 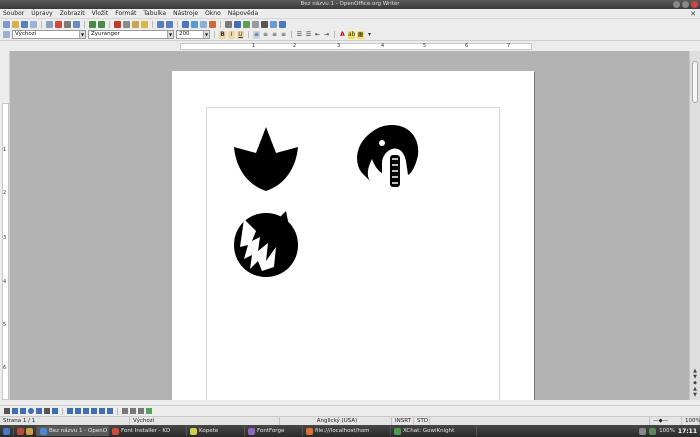 What do you see at coordinates (695, 383) in the screenshot?
I see `scroll-buttons: ▲ ▼ ◆ ▲ ▼` at bounding box center [695, 383].